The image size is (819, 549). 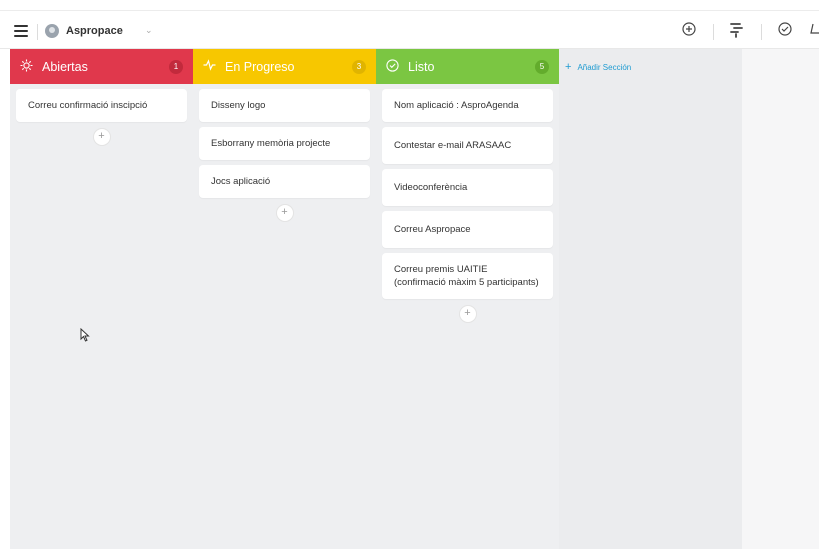 I want to click on task-card: Correu Aspropace, so click(x=467, y=229).